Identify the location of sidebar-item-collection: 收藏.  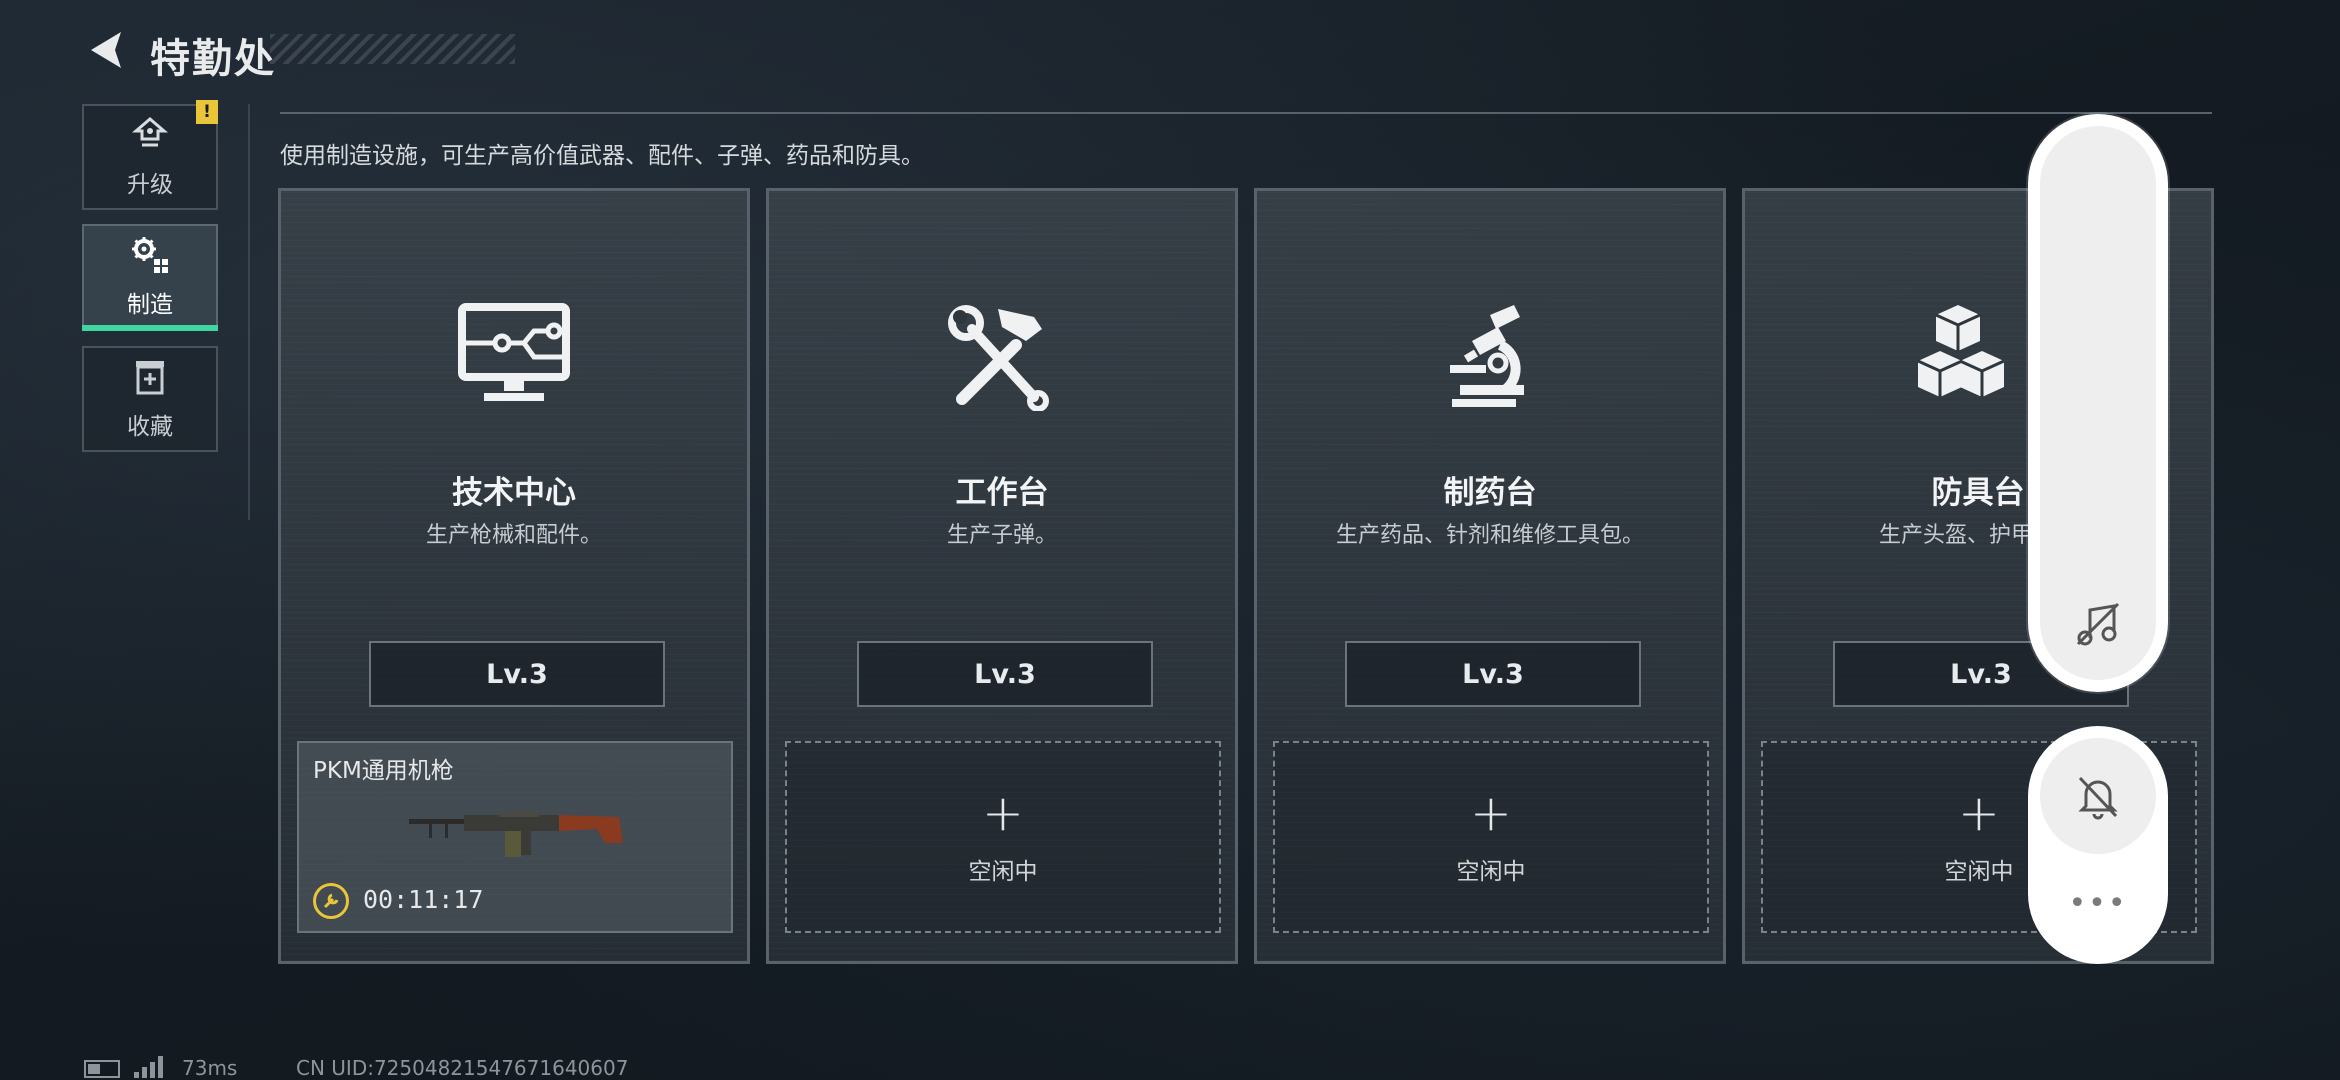
(150, 399).